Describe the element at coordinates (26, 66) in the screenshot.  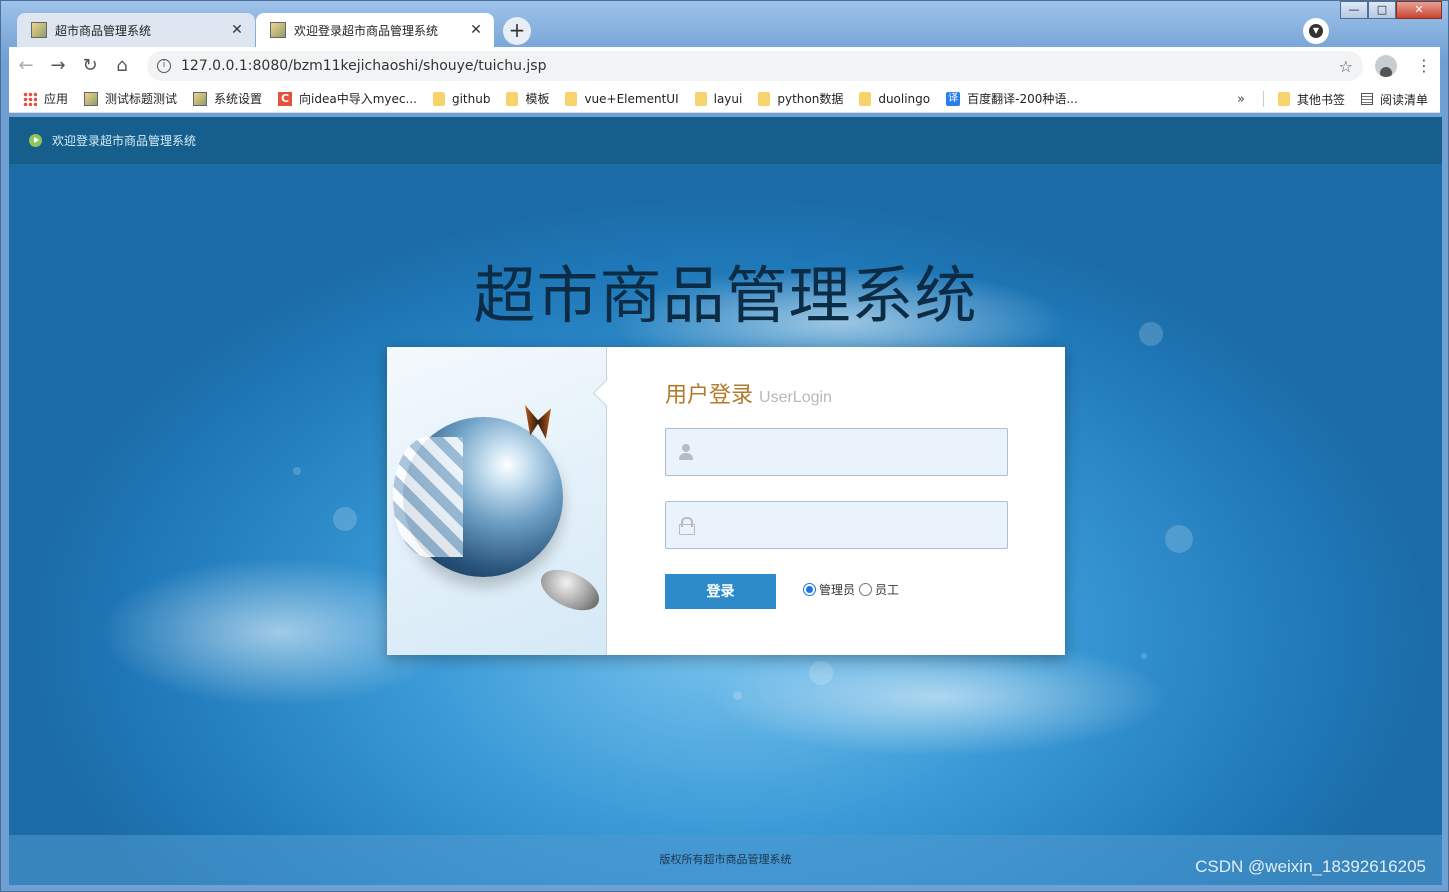
I see `back-button: ←` at that location.